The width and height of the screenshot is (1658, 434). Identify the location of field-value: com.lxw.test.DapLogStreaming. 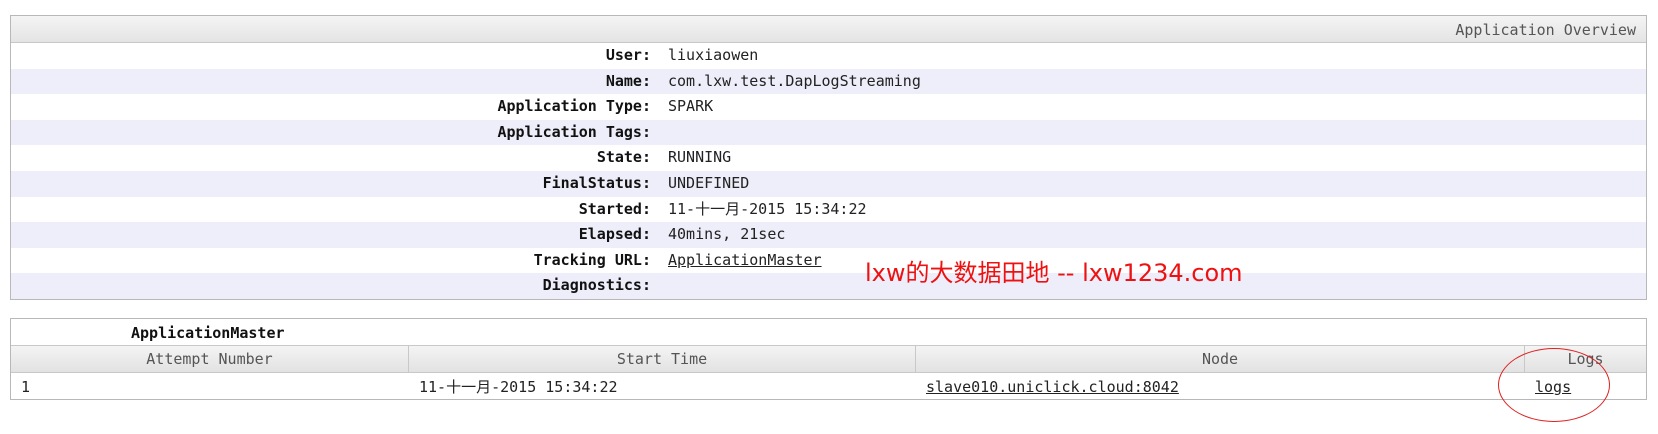
(794, 80).